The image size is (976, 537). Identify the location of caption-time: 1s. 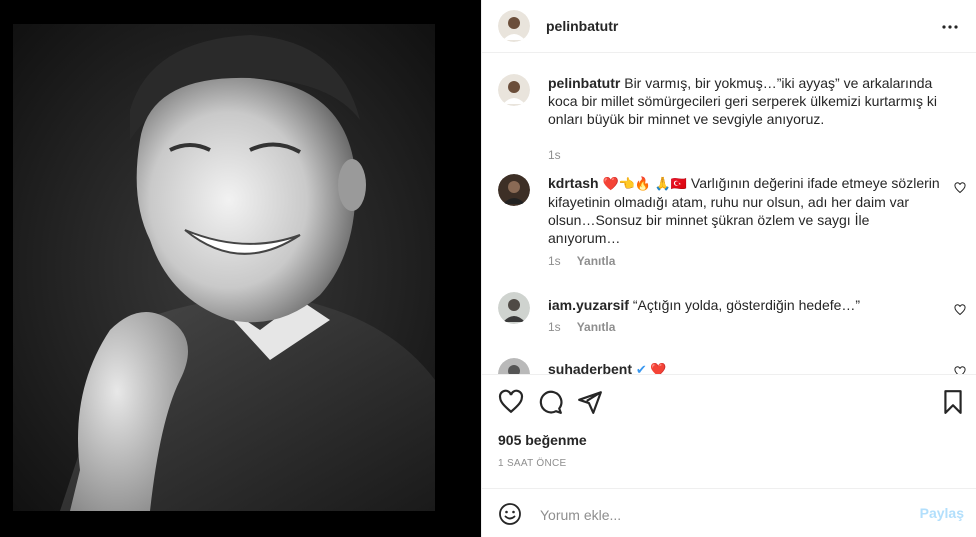
(554, 155).